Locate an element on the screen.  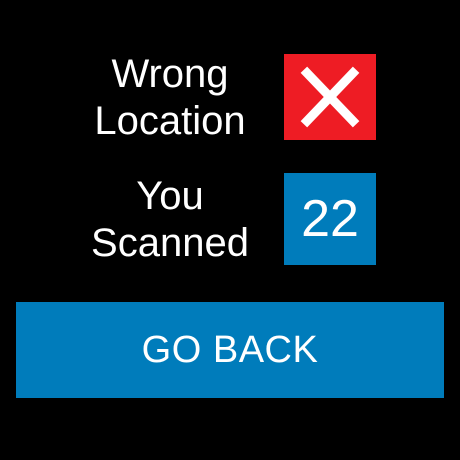
wrong-location-indicator is located at coordinates (330, 97).